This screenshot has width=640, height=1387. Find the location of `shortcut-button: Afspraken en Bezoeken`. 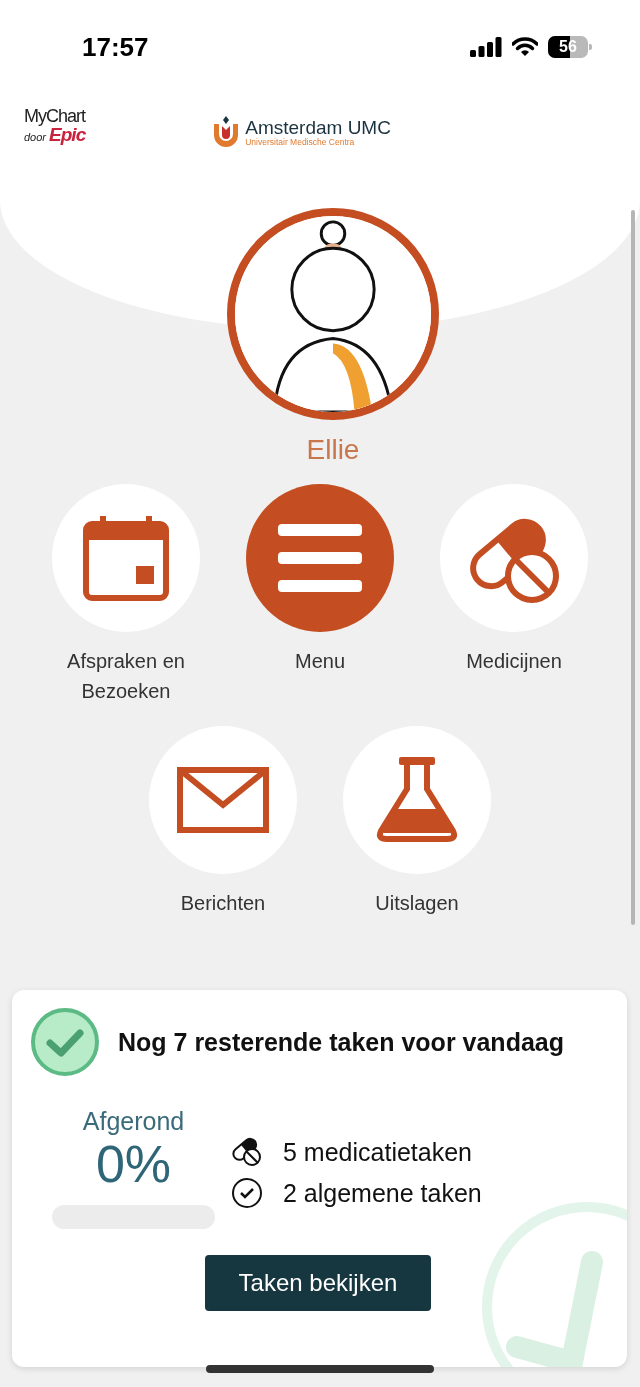

shortcut-button: Afspraken en Bezoeken is located at coordinates (126, 595).